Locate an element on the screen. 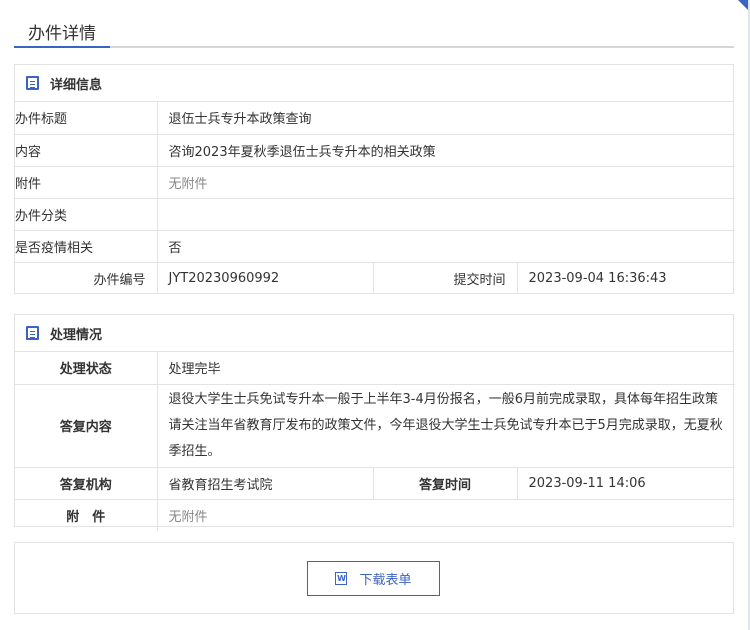 This screenshot has width=750, height=630. word-doc-icon: W is located at coordinates (341, 578).